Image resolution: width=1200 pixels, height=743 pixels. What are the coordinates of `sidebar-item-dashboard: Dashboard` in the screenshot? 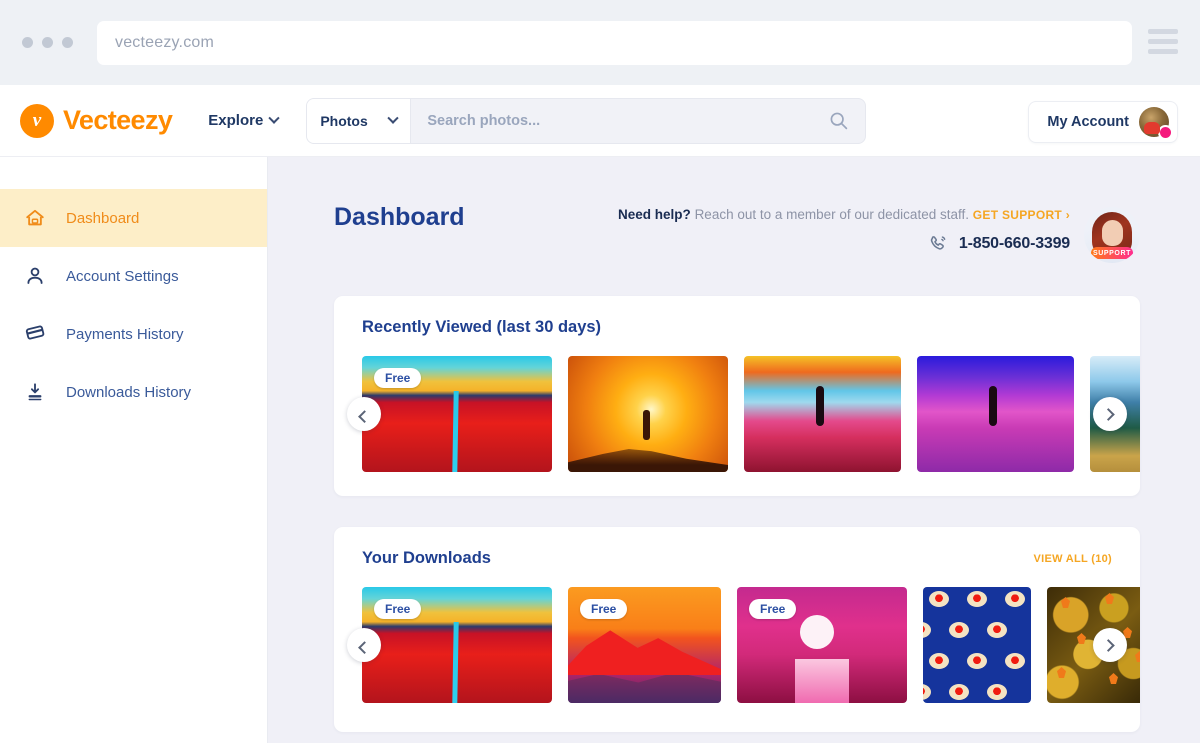 It's located at (133, 218).